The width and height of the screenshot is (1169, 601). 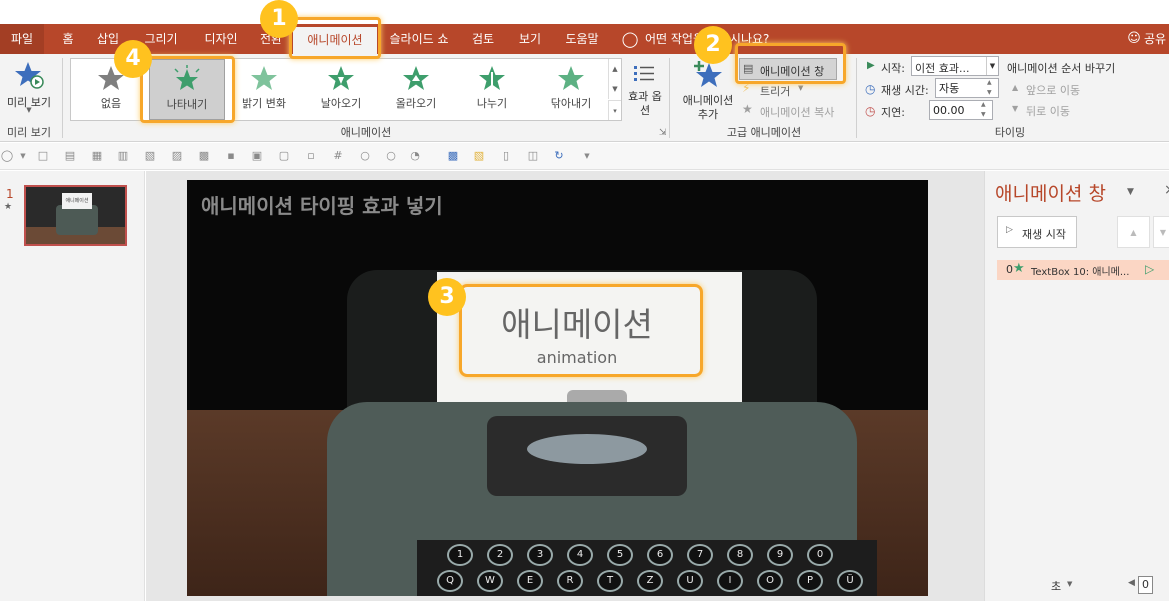 What do you see at coordinates (730, 581) in the screenshot?
I see `typewriter-letter-key: I` at bounding box center [730, 581].